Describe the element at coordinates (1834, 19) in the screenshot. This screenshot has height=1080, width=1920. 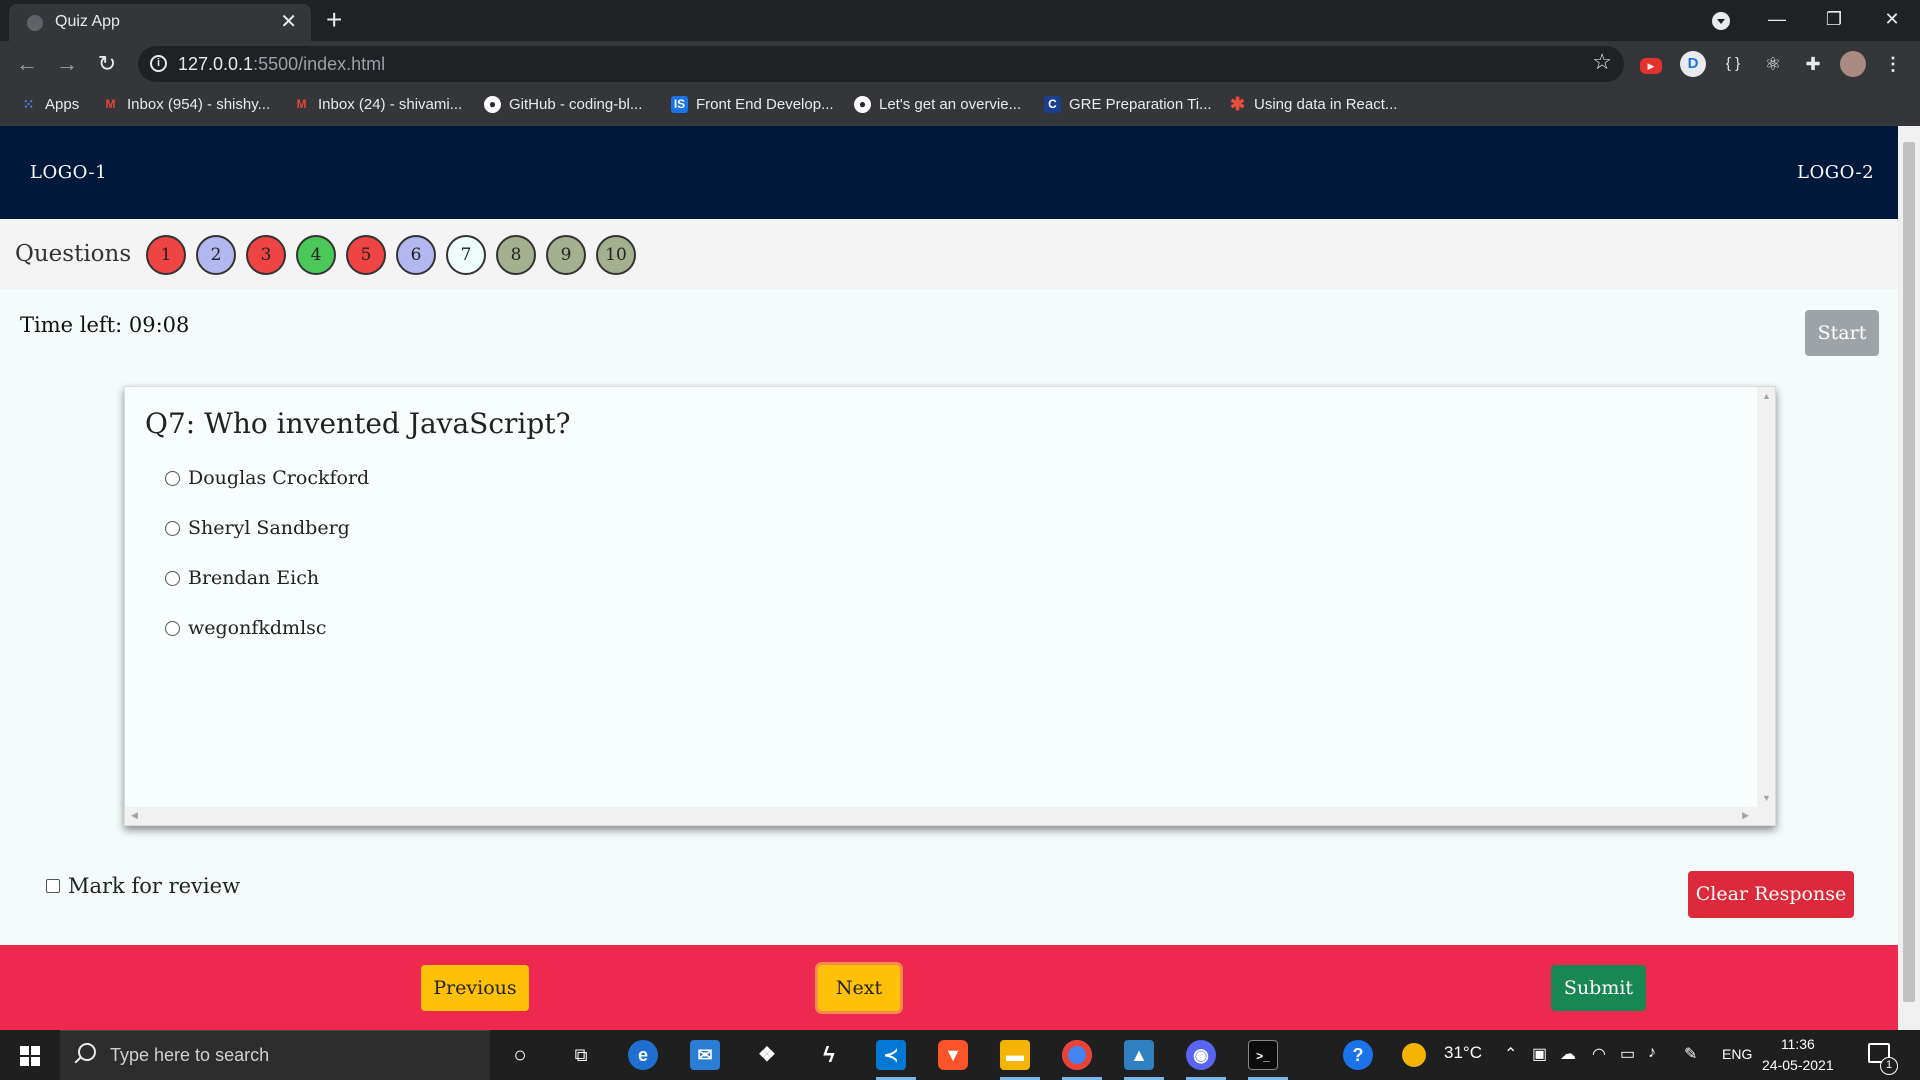
I see `restore-icon: ❐` at that location.